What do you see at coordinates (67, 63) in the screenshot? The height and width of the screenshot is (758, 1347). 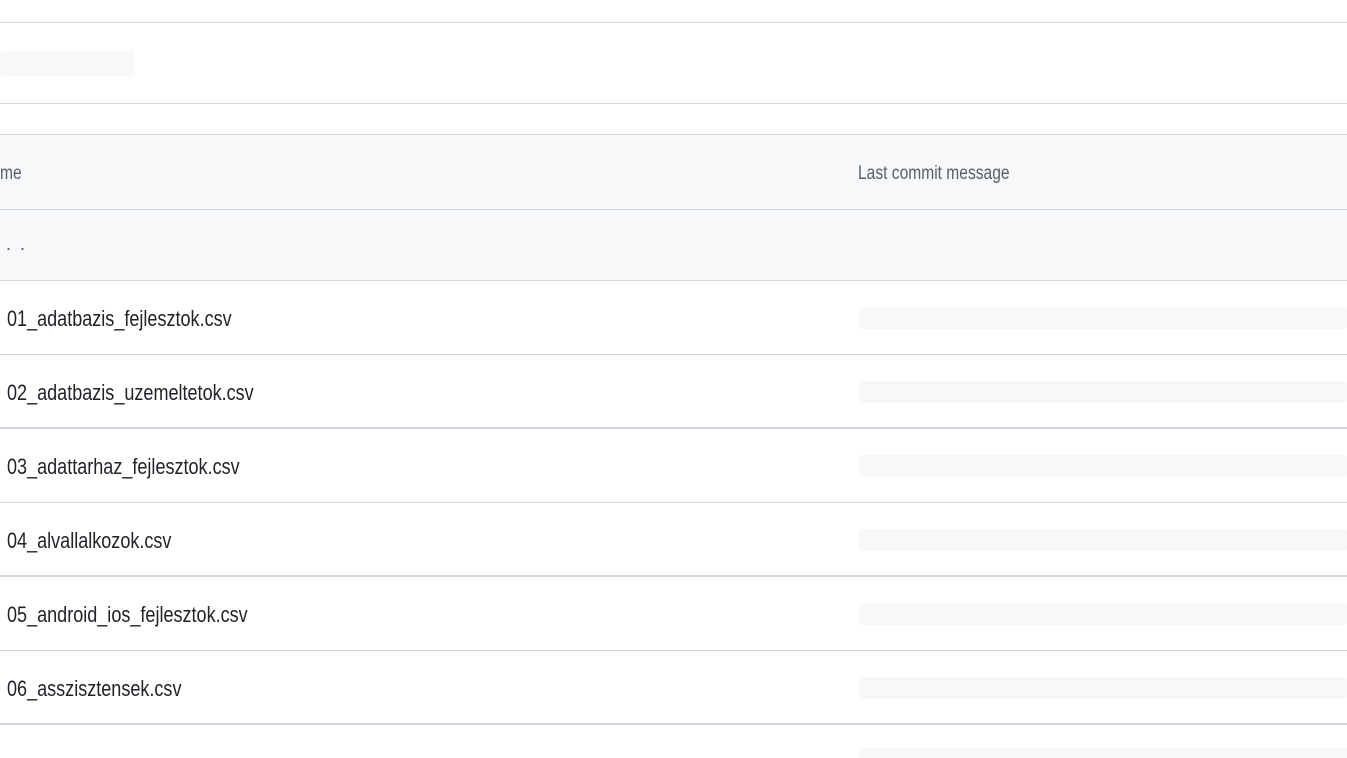 I see `breadcrumb-loading-placeholder` at bounding box center [67, 63].